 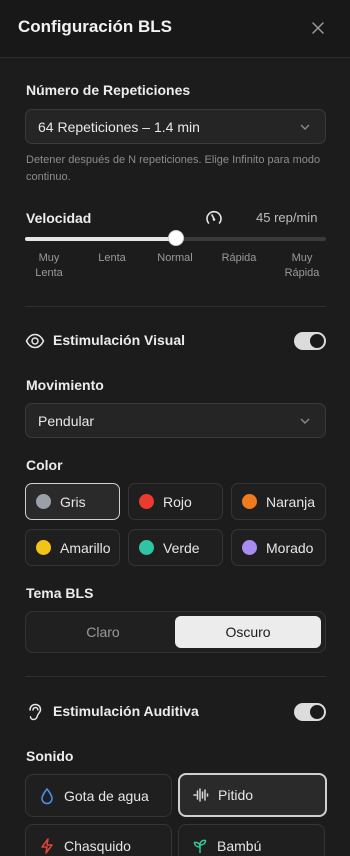 I want to click on repeticiones-label: Número de Repeticiones, so click(x=108, y=90).